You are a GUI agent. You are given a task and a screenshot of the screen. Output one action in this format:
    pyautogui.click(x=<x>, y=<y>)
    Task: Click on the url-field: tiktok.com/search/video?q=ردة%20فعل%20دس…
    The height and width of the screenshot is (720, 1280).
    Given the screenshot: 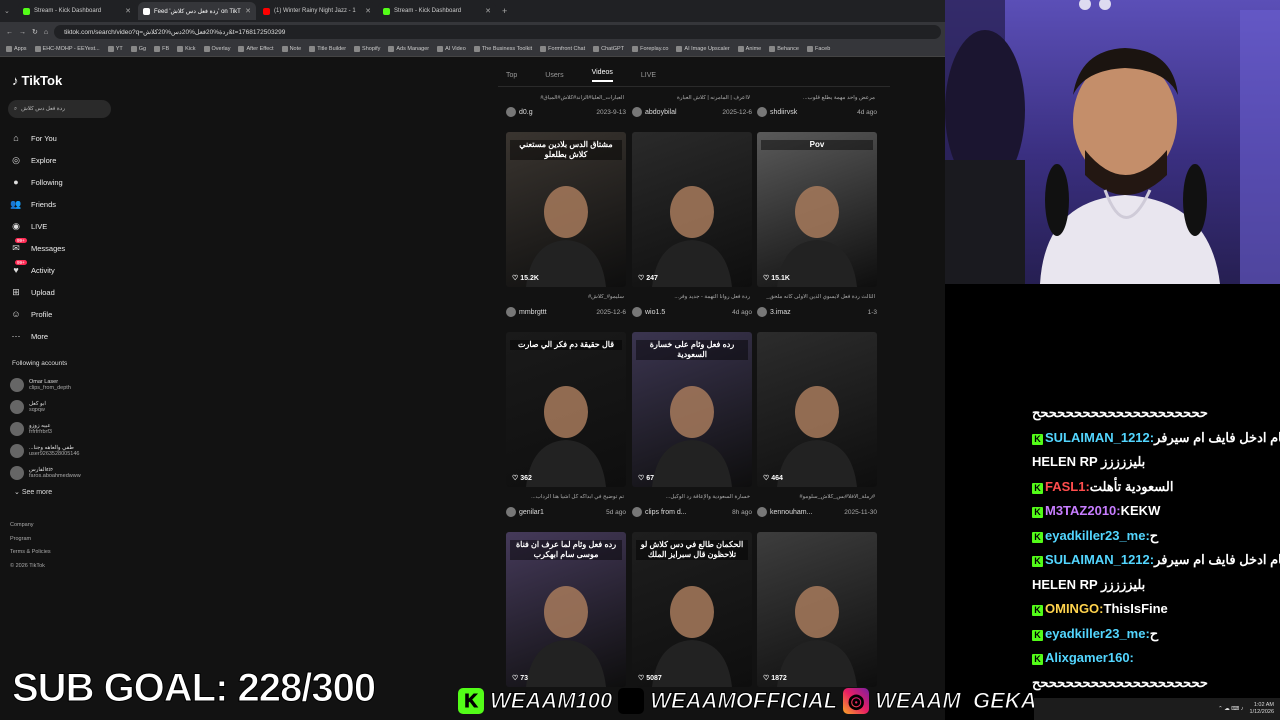 What is the action you would take?
    pyautogui.click(x=497, y=32)
    